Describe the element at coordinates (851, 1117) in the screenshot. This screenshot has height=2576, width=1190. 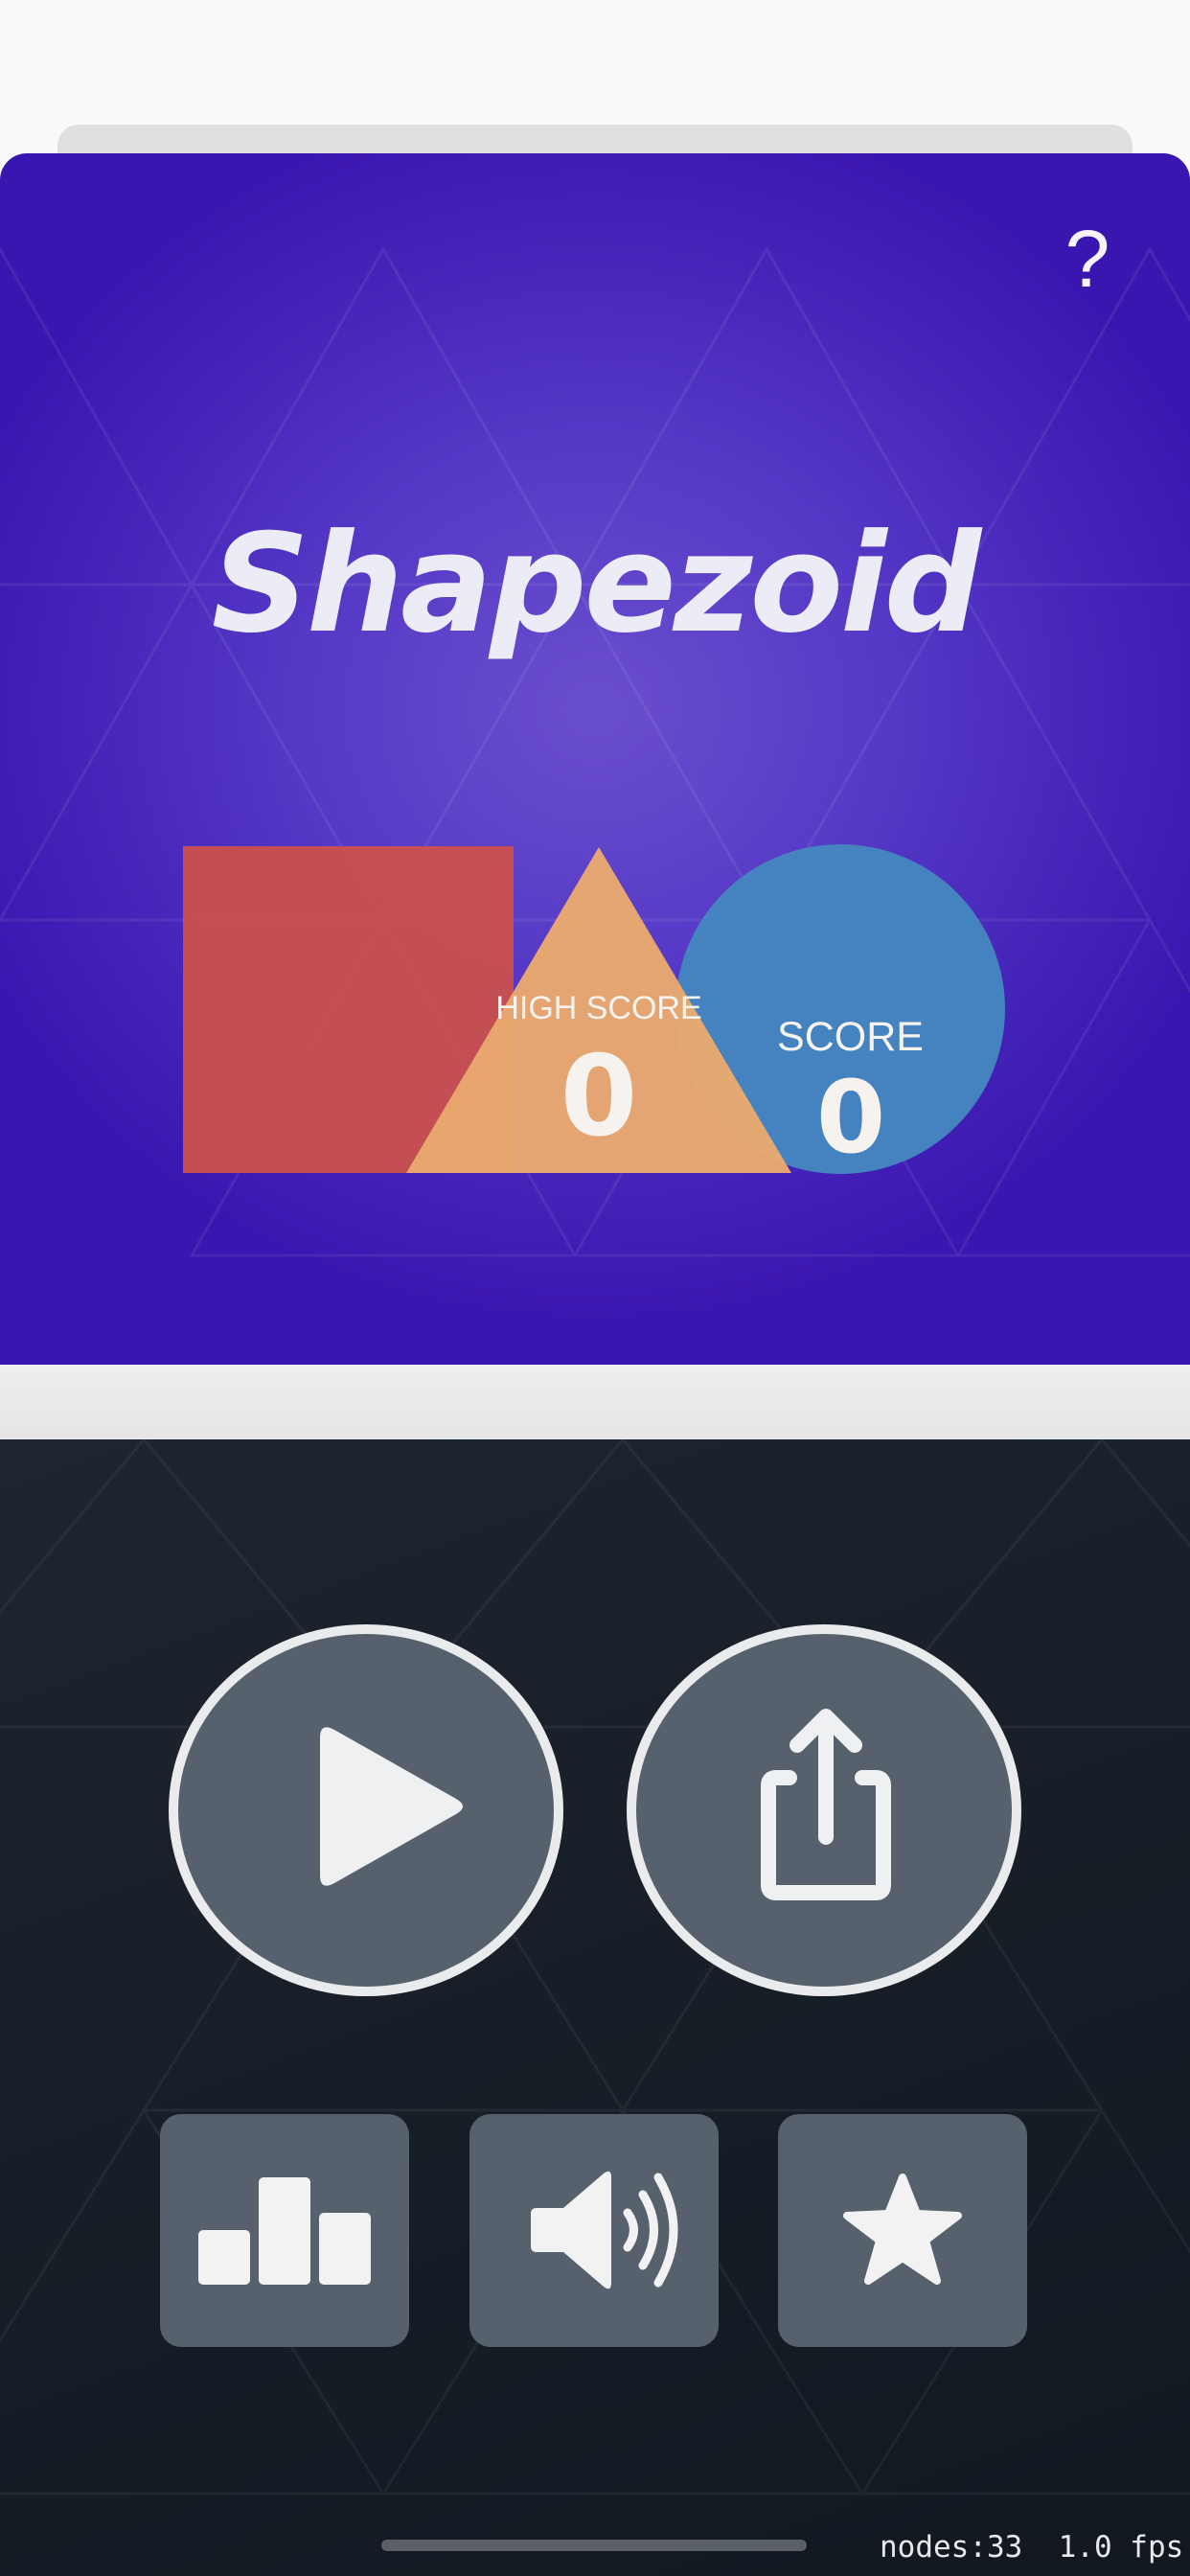
I see `score-value: 0` at that location.